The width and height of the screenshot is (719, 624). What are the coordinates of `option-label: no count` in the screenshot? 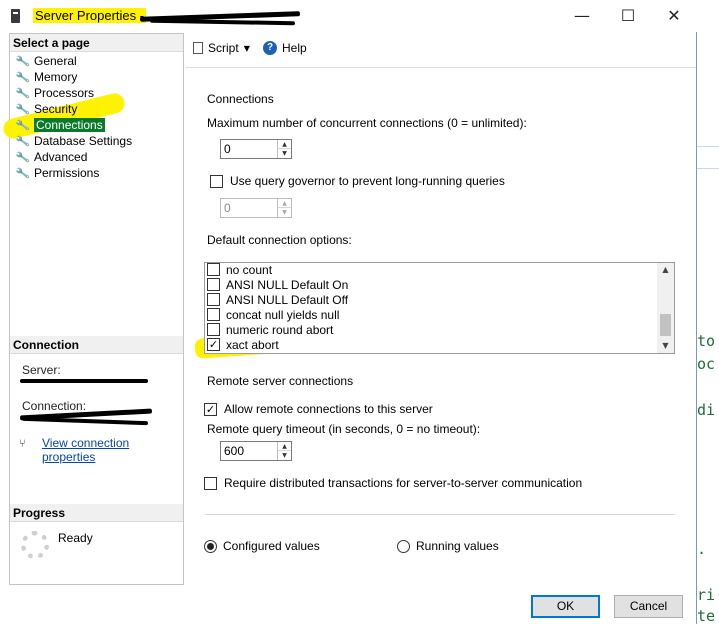 It's located at (249, 269).